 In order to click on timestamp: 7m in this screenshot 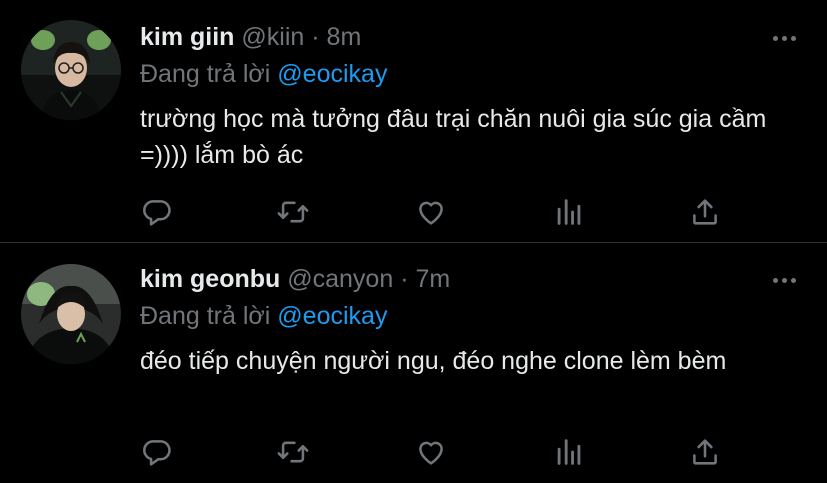, I will do `click(432, 279)`.